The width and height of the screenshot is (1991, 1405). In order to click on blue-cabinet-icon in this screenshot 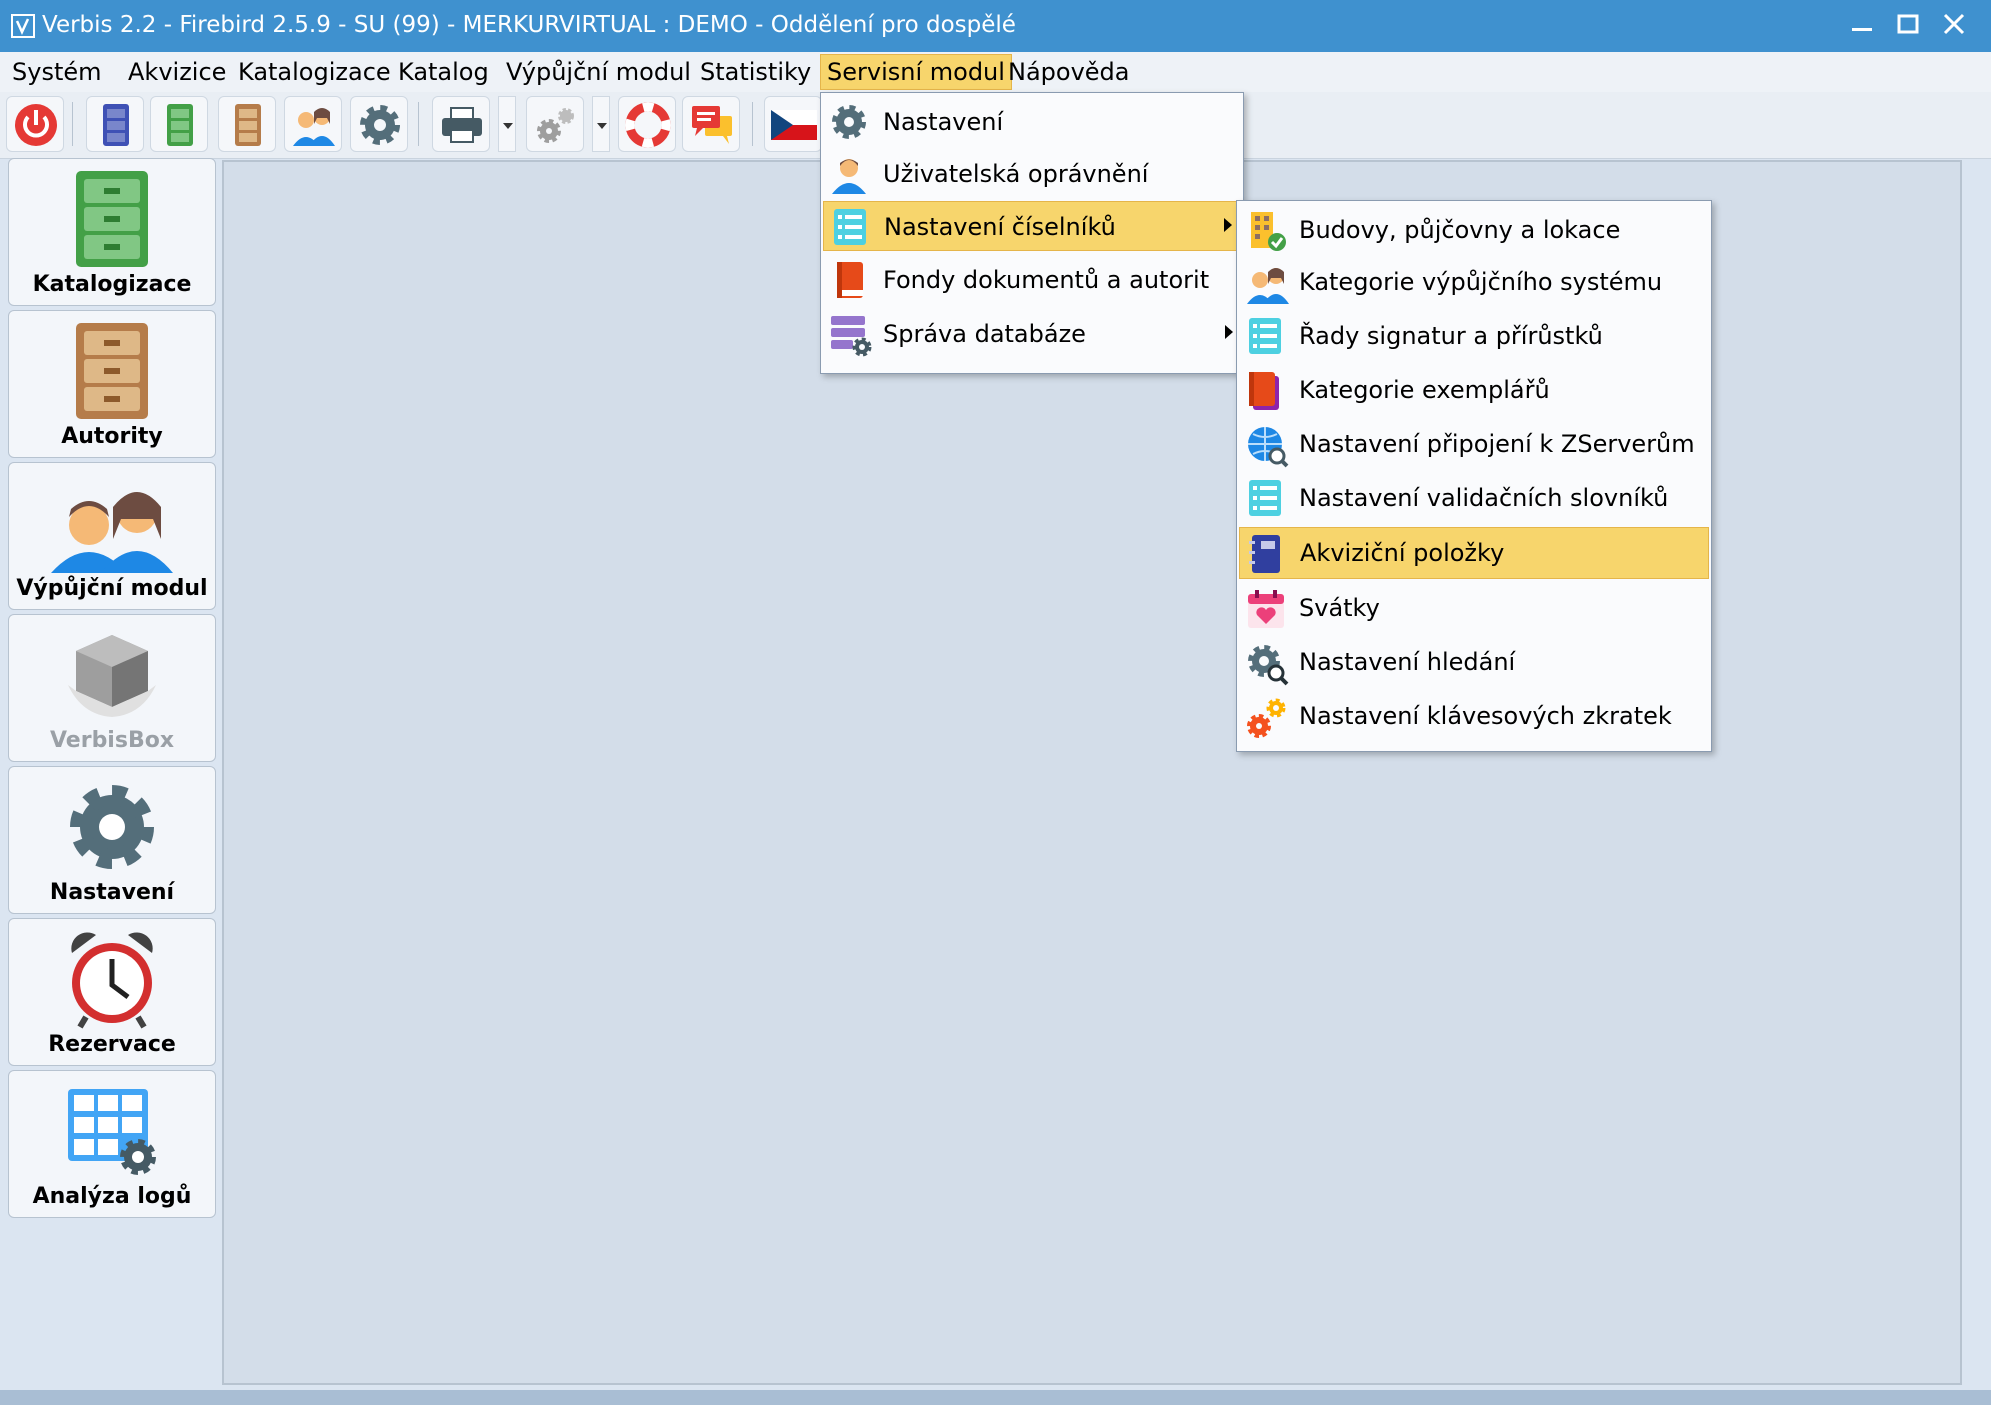, I will do `click(116, 125)`.